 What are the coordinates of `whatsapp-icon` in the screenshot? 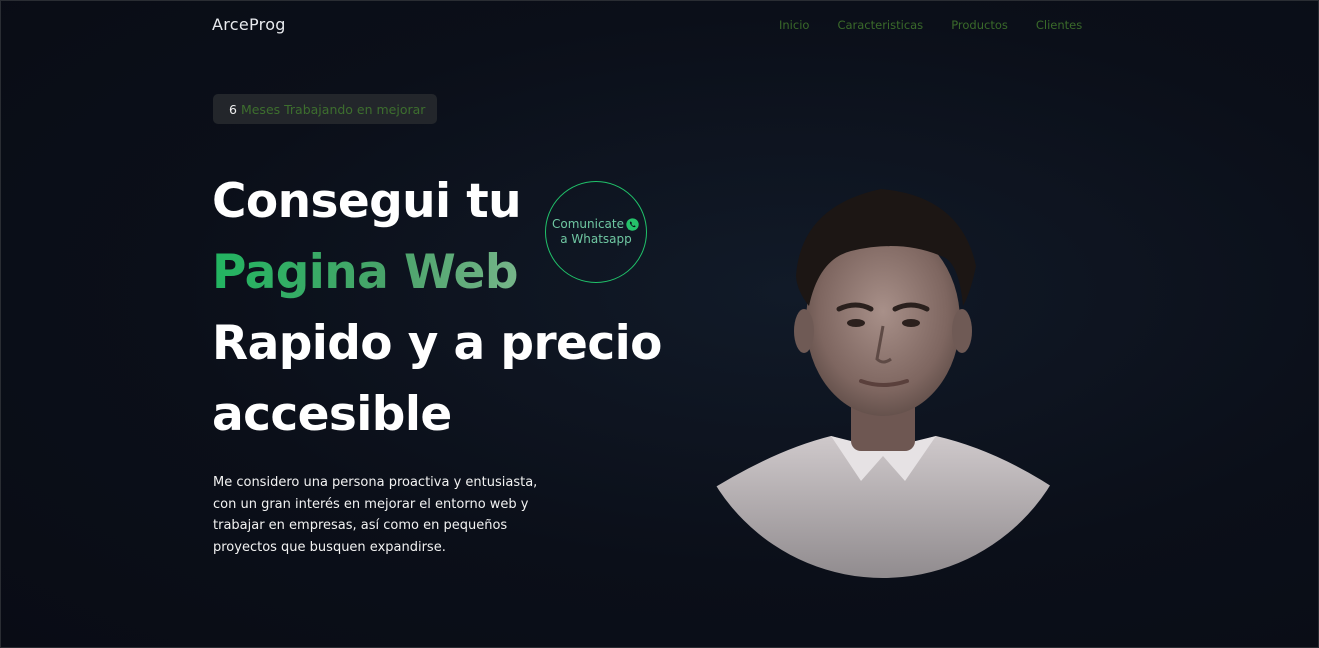 It's located at (632, 224).